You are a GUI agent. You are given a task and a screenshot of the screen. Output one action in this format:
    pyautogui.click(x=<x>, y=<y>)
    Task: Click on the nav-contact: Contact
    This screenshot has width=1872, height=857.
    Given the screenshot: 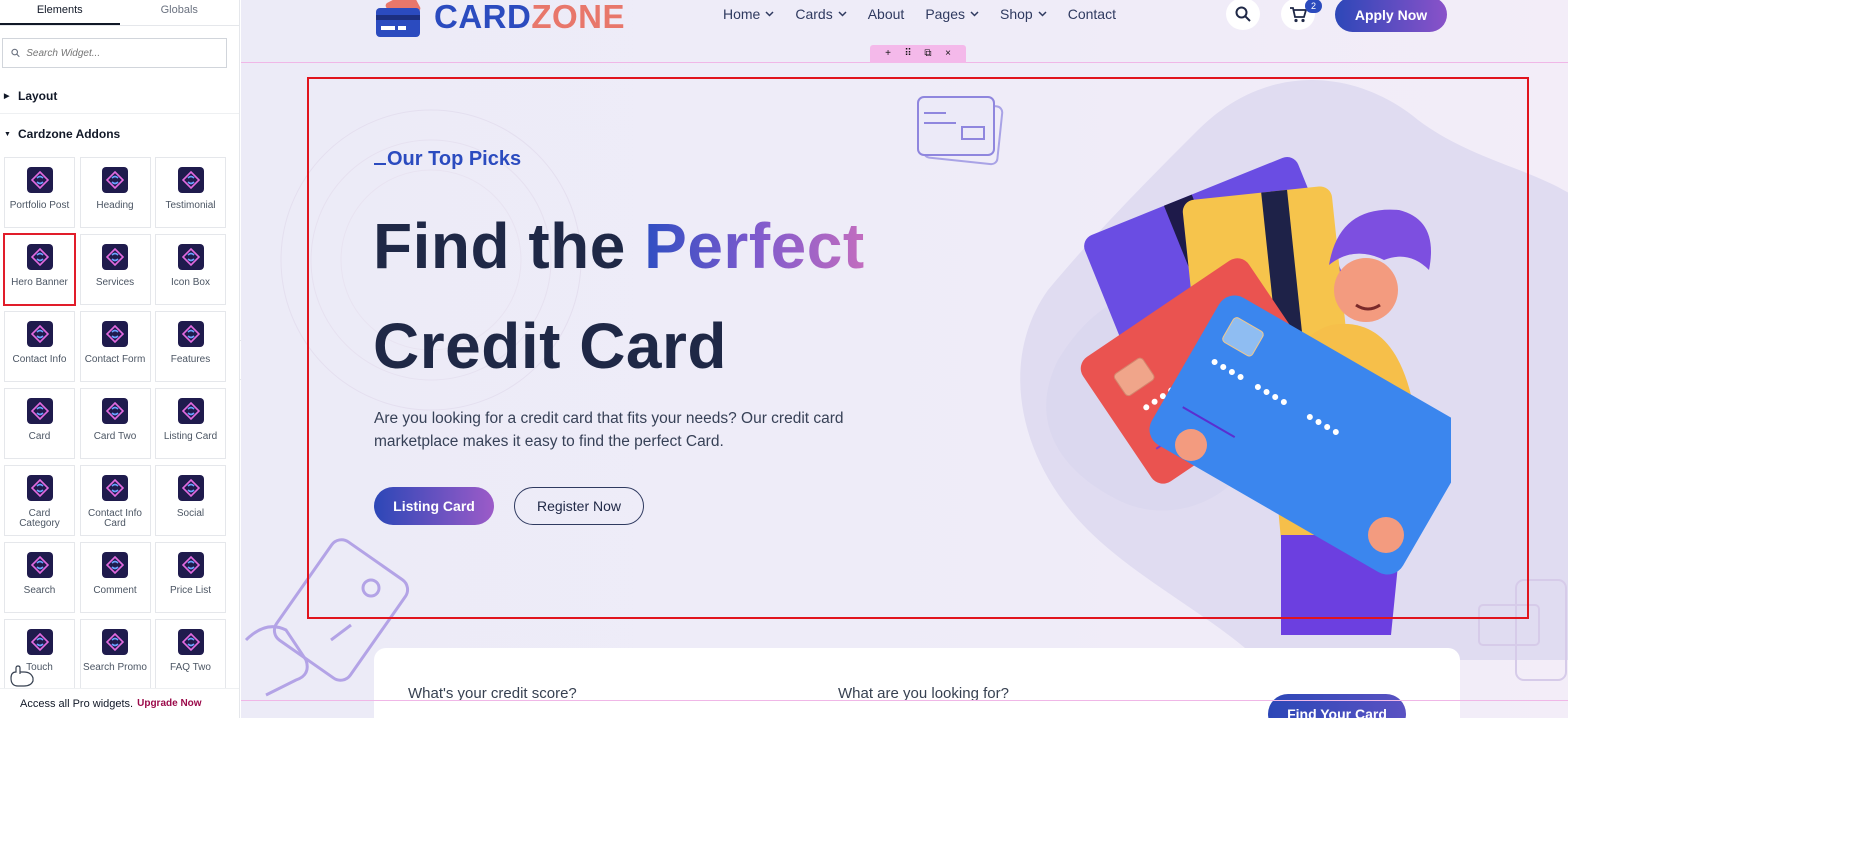 What is the action you would take?
    pyautogui.click(x=1092, y=14)
    